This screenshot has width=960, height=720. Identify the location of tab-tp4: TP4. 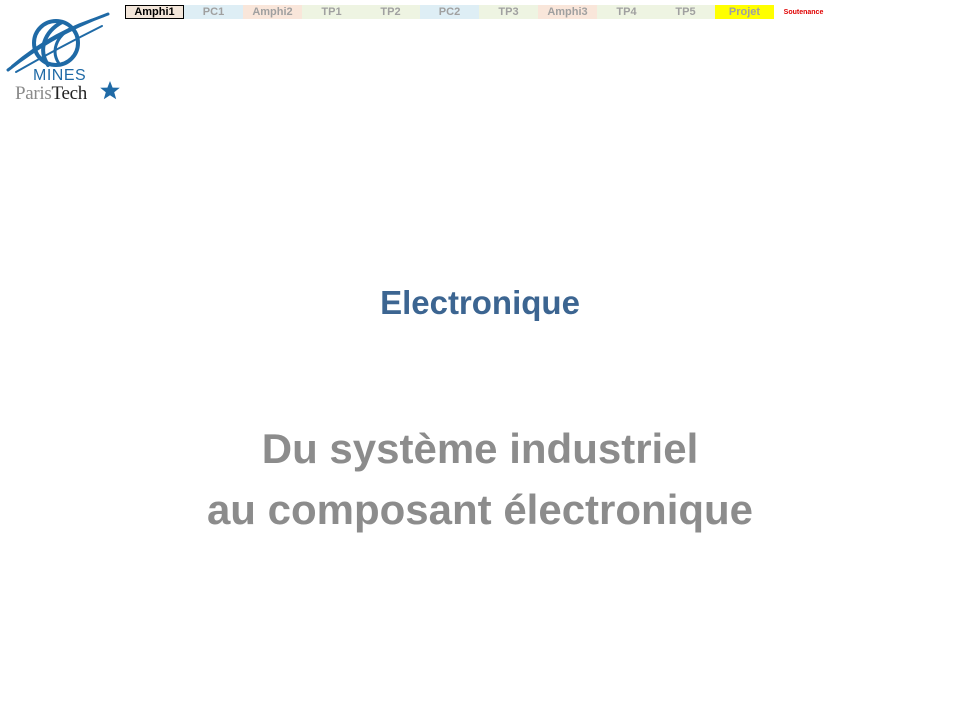
(626, 12).